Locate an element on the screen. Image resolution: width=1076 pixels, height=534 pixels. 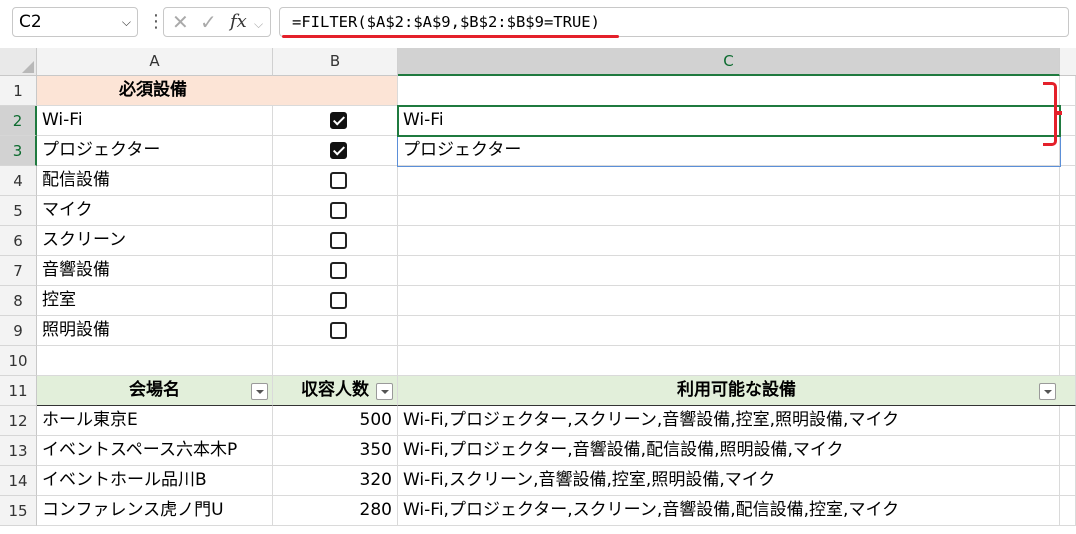
equipment-name: プロジェクター is located at coordinates (155, 151).